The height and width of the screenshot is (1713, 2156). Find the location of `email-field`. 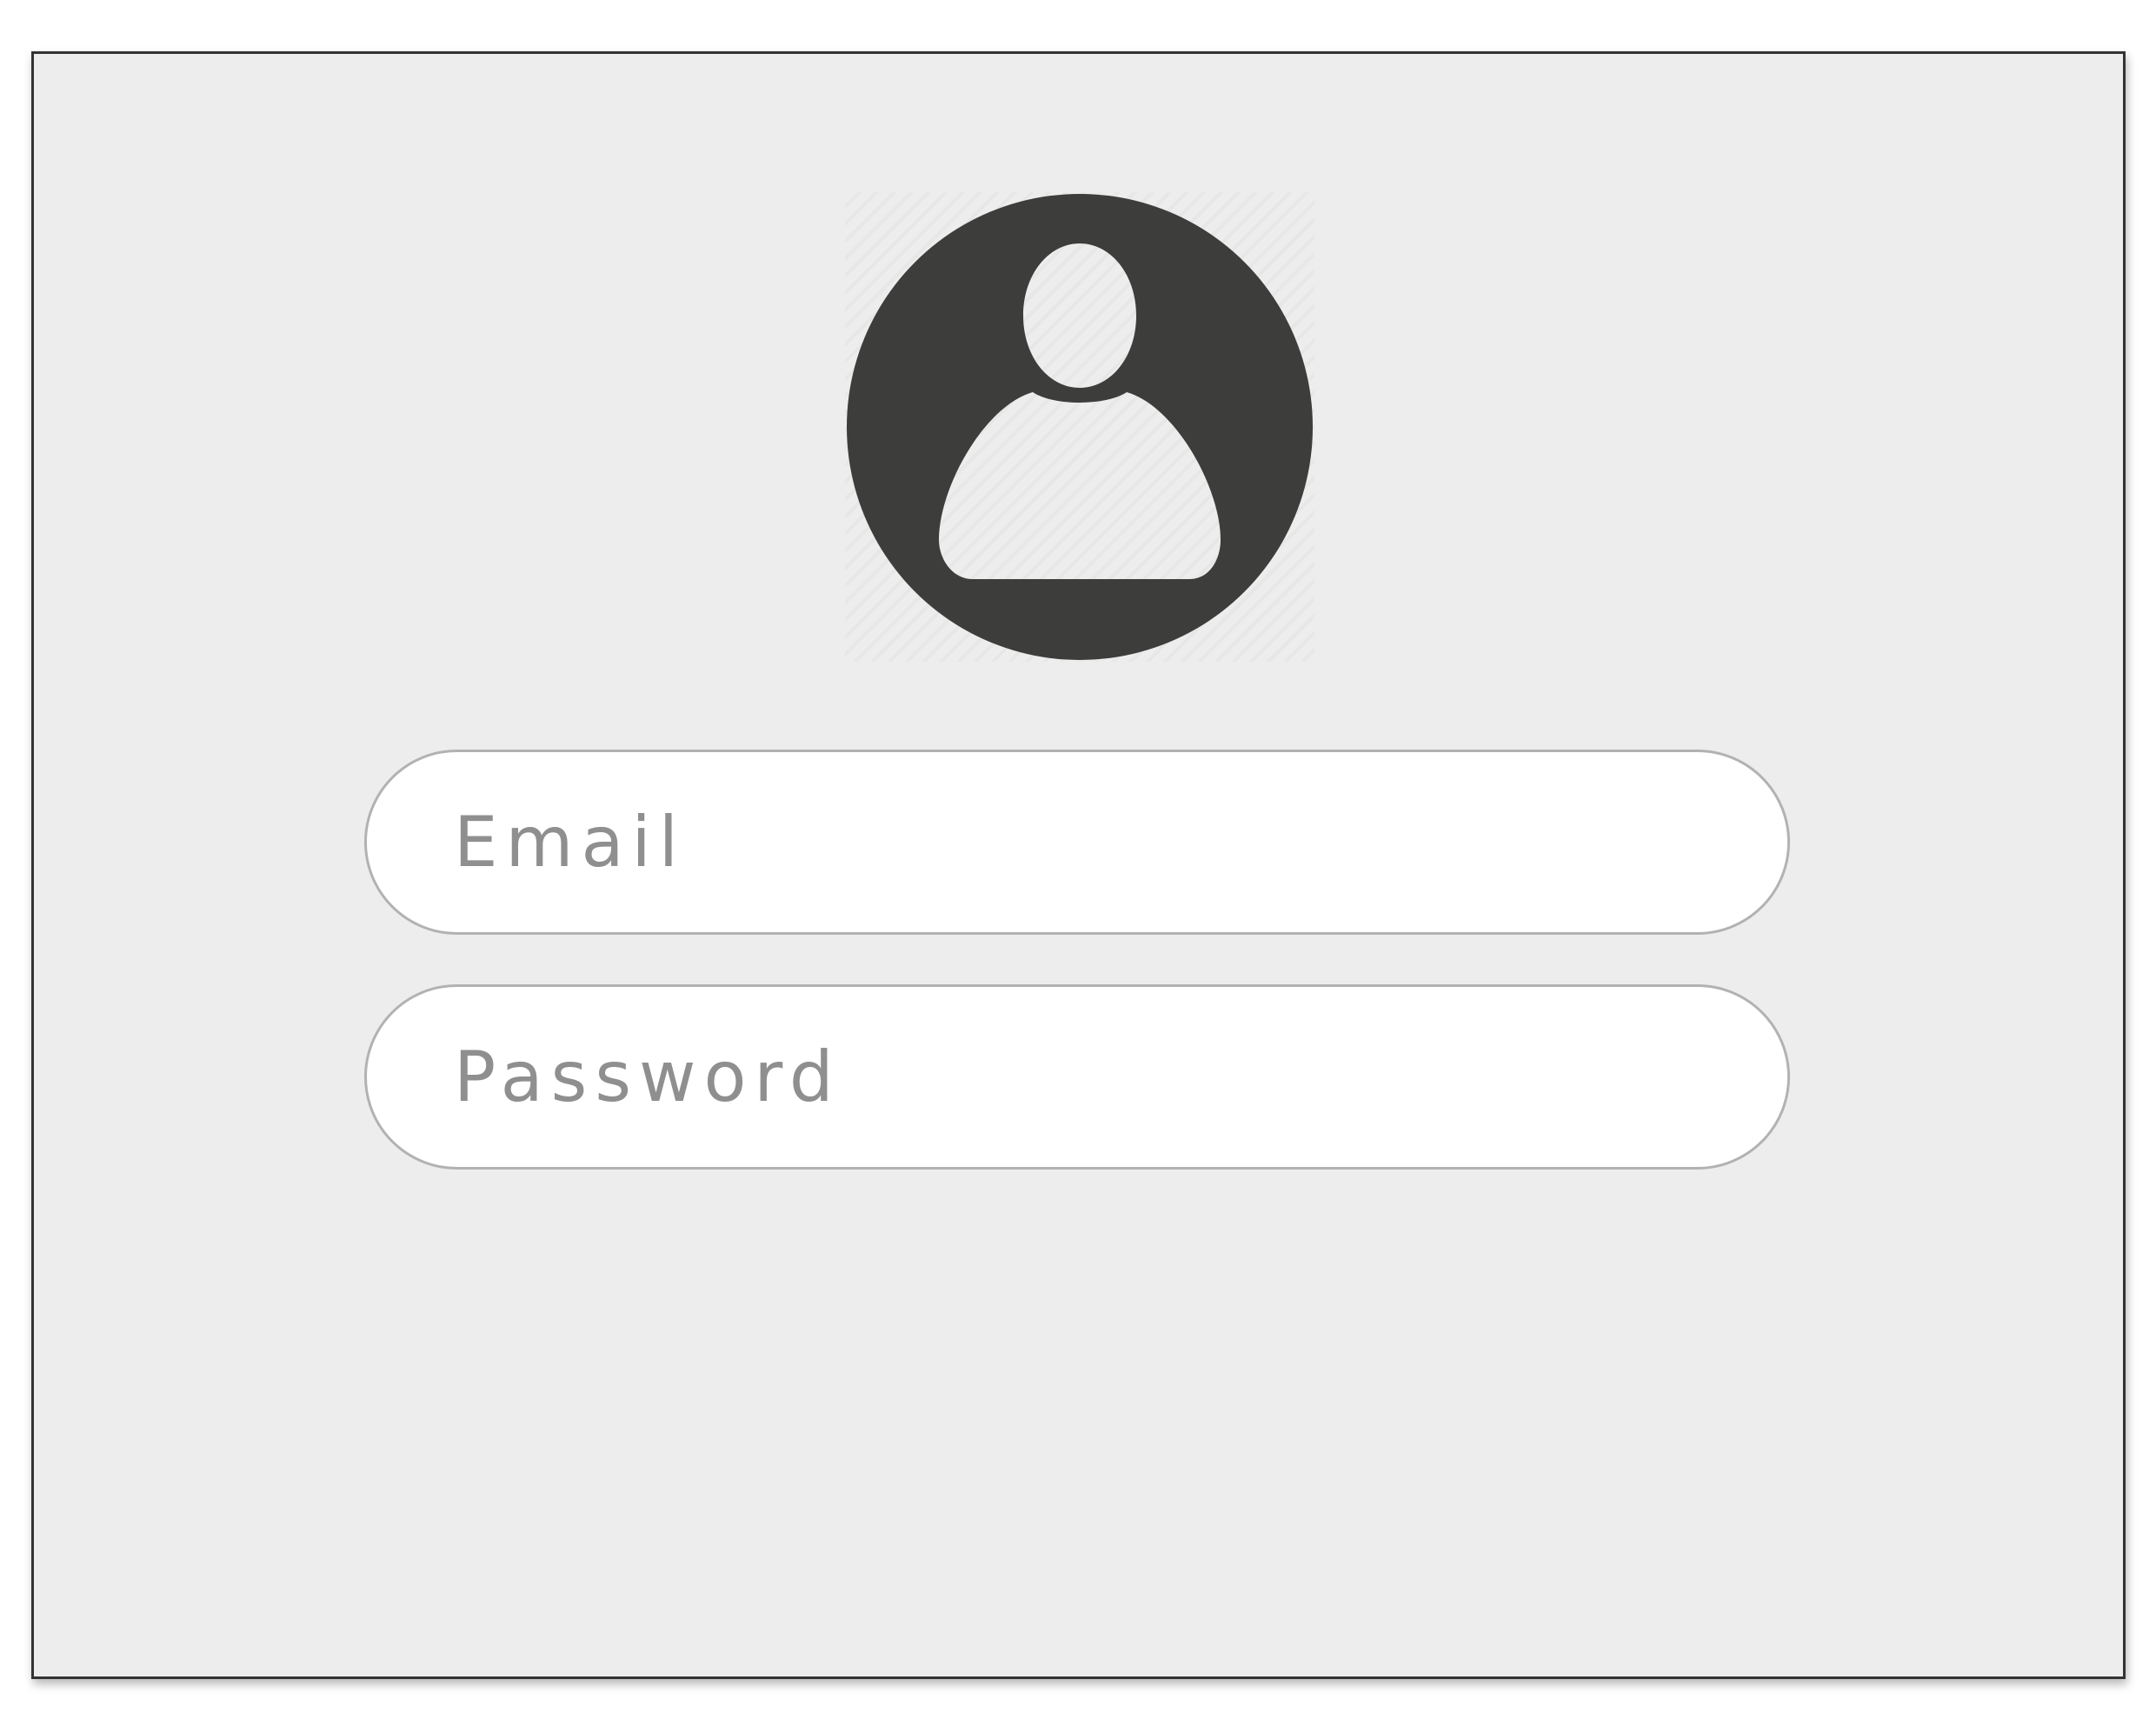

email-field is located at coordinates (1077, 843).